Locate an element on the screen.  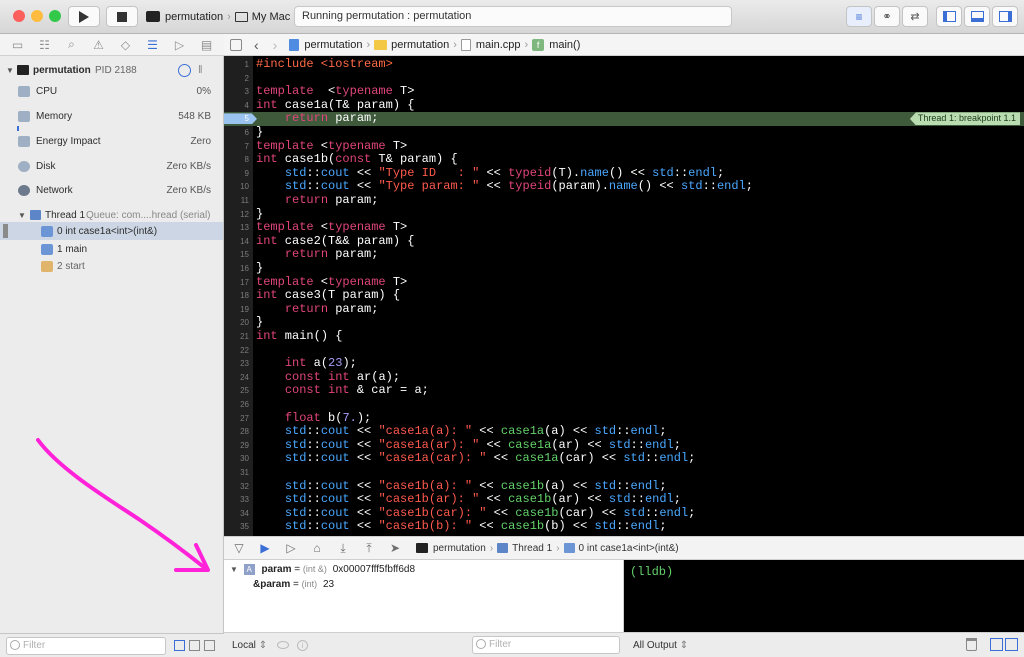
output-selector: All Output ⇕ is located at coordinates (660, 645).